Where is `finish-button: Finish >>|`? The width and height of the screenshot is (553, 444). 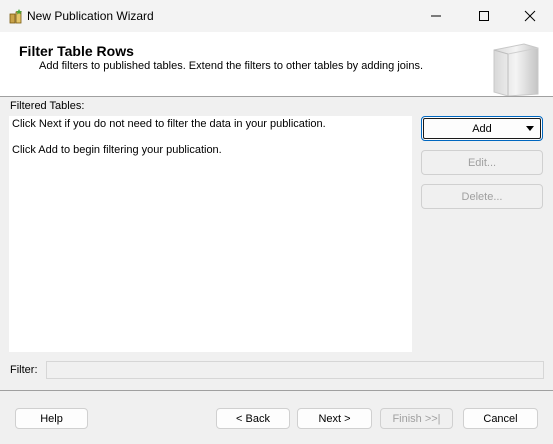 finish-button: Finish >>| is located at coordinates (416, 418).